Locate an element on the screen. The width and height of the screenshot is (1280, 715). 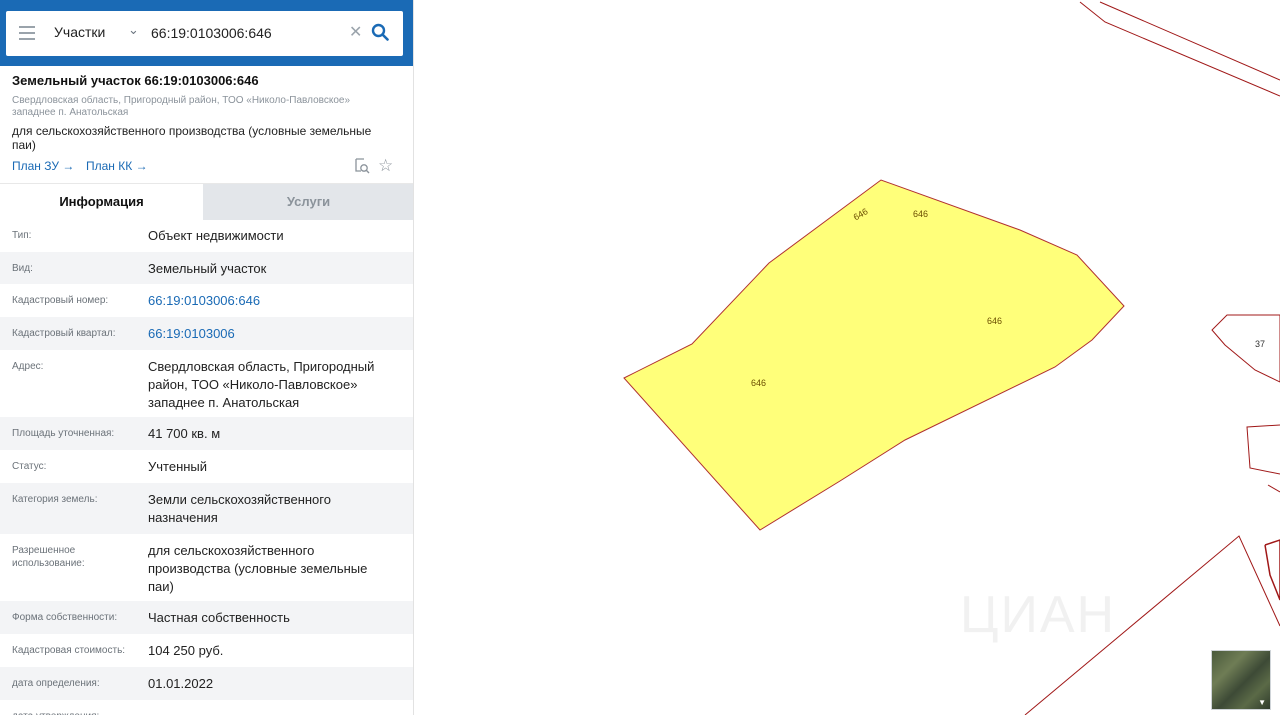
menu-icon is located at coordinates (27, 33).